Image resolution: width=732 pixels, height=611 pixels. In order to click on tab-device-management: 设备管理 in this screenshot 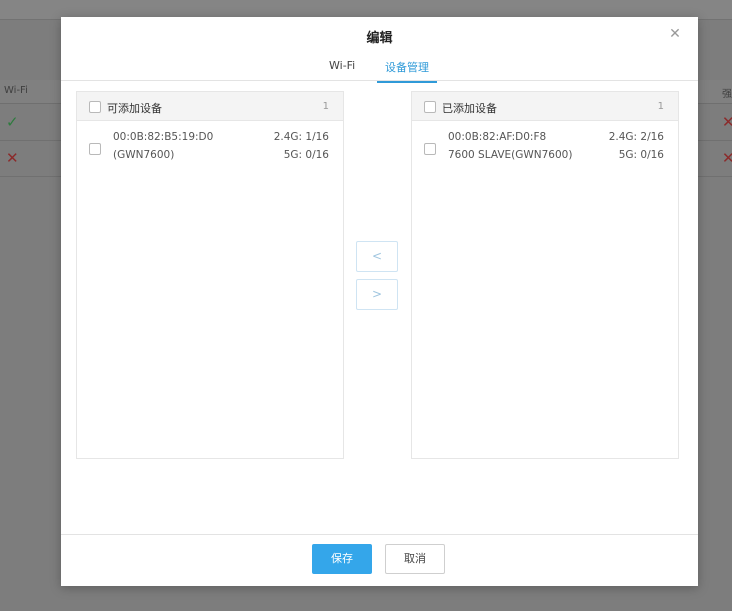, I will do `click(407, 71)`.